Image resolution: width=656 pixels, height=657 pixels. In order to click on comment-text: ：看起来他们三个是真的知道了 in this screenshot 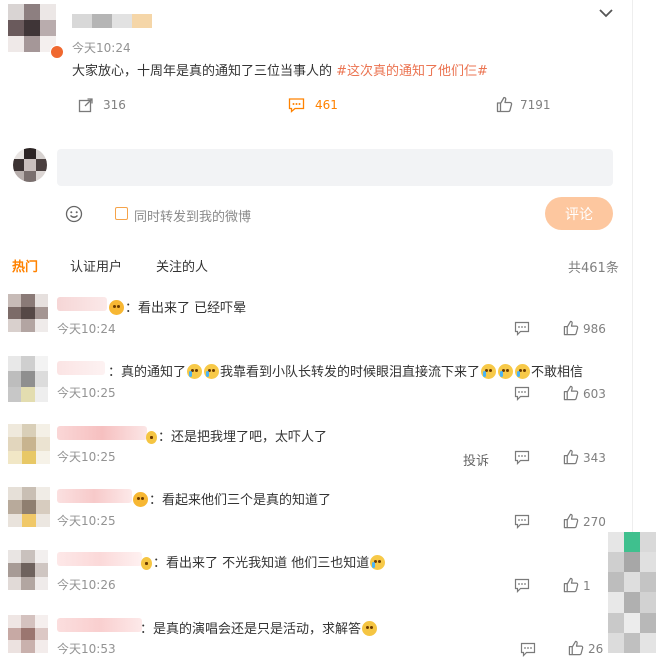, I will do `click(231, 498)`.